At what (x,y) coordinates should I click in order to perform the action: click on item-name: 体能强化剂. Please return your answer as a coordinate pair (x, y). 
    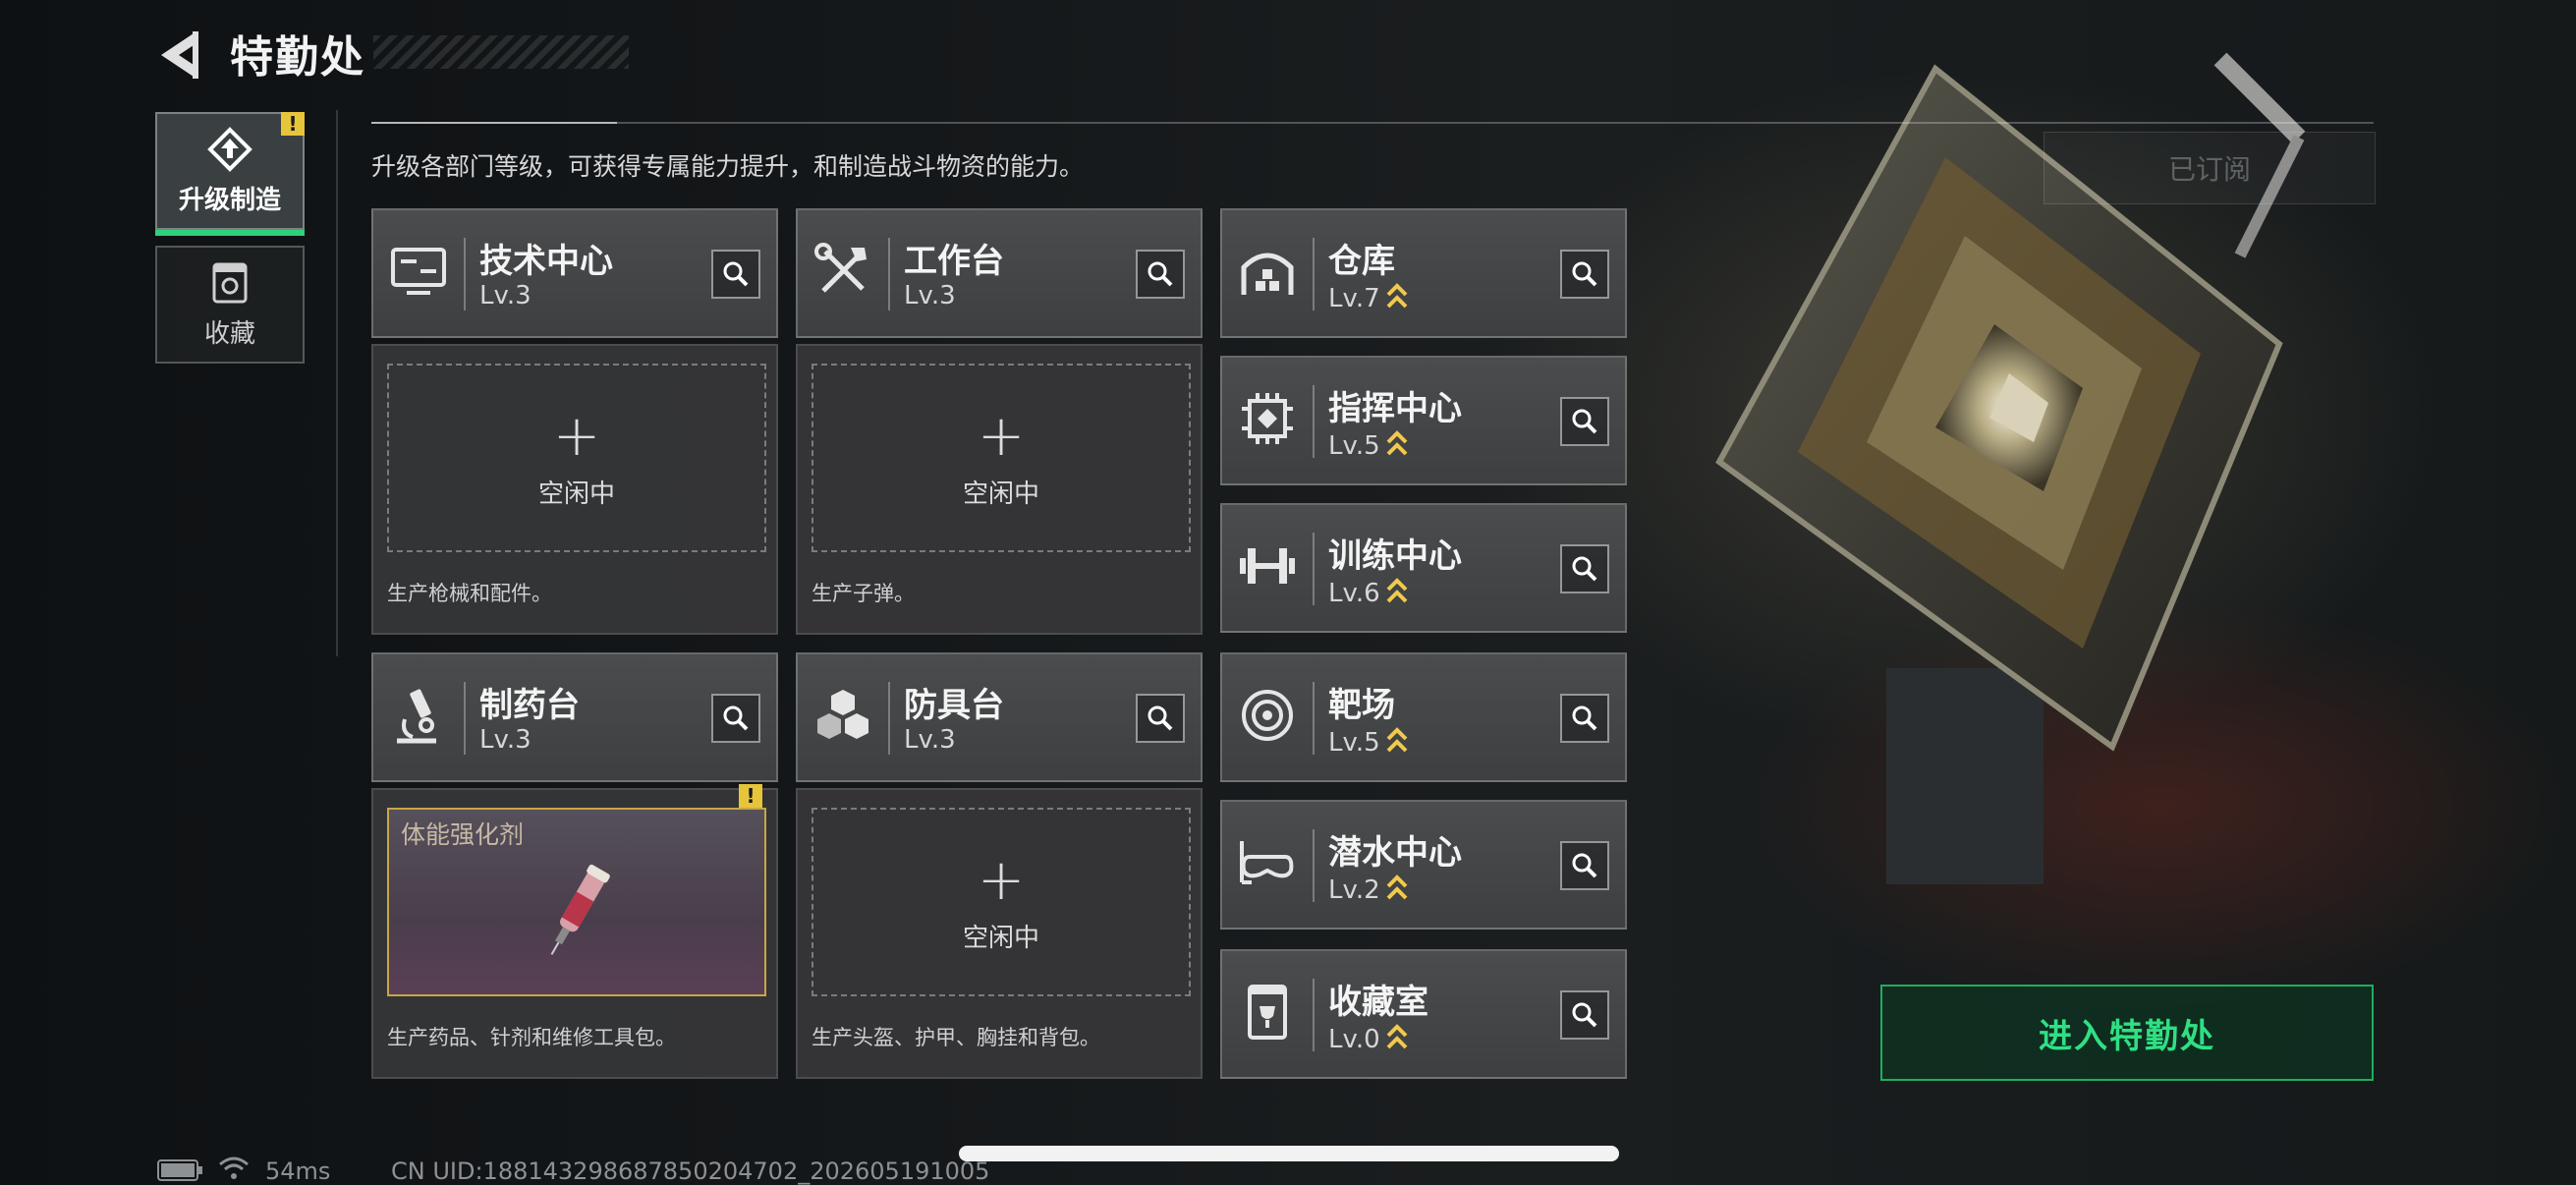
    Looking at the image, I should click on (463, 835).